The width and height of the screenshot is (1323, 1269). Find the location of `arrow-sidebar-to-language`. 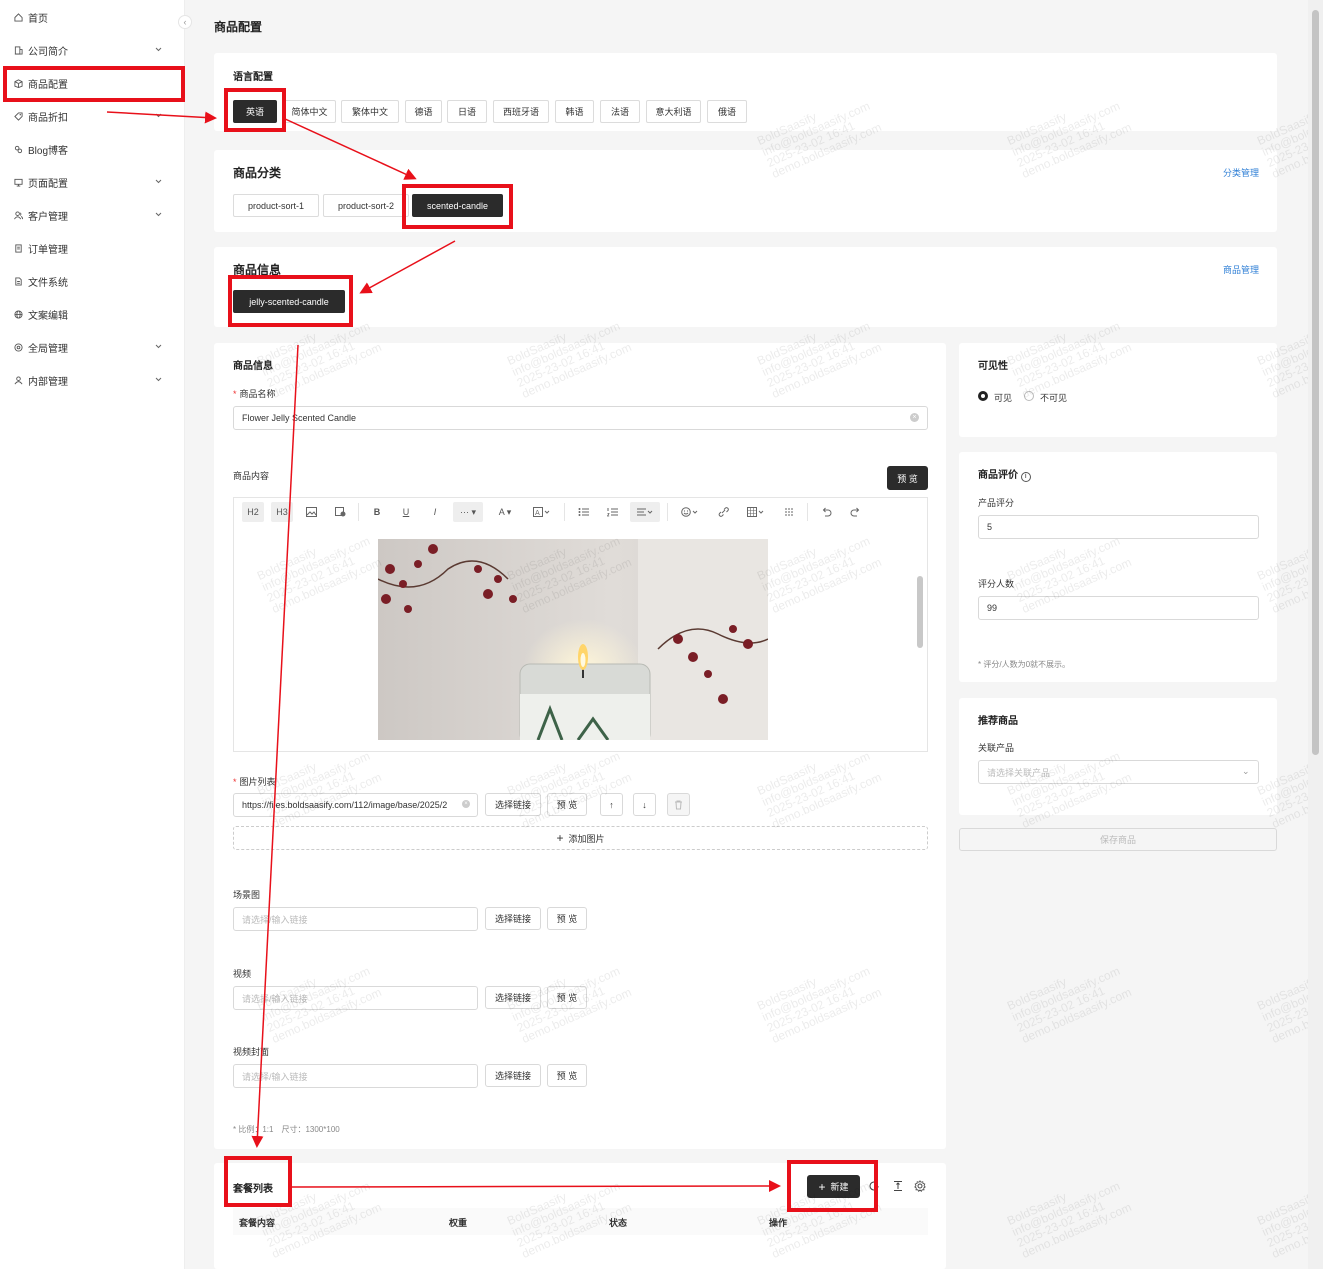

arrow-sidebar-to-language is located at coordinates (161, 117).